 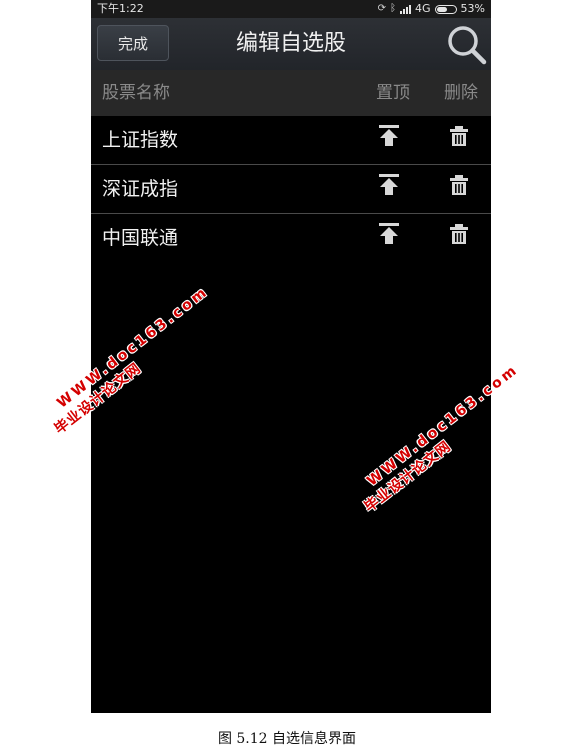 What do you see at coordinates (140, 140) in the screenshot?
I see `stock-name: 上证指数` at bounding box center [140, 140].